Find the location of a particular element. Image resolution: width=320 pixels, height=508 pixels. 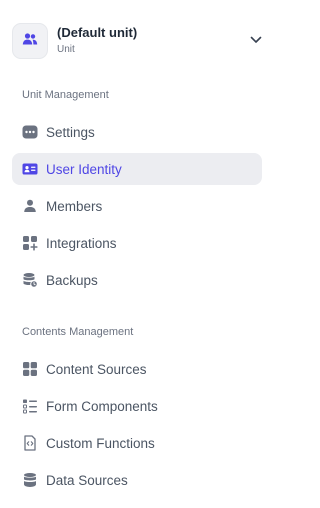

nav-item-custom-functions: Custom Functions is located at coordinates (137, 443).